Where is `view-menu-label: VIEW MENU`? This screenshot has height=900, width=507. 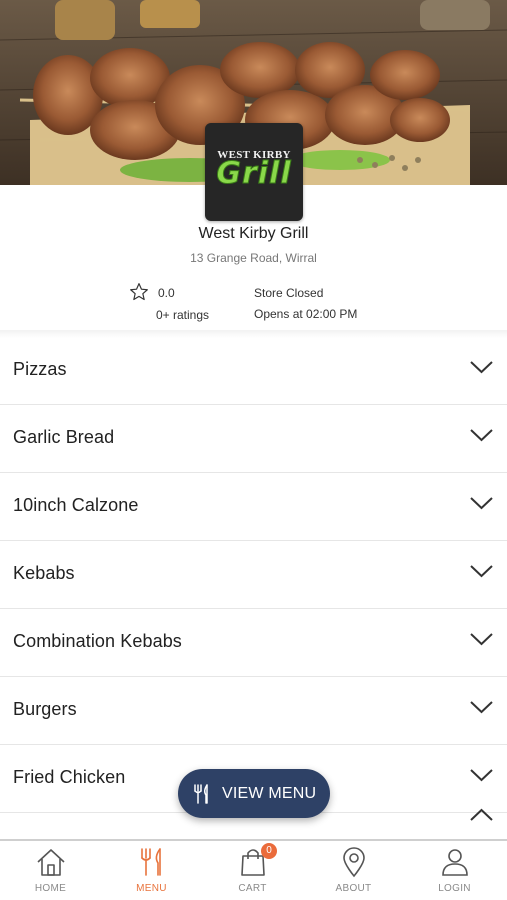 view-menu-label: VIEW MENU is located at coordinates (269, 793).